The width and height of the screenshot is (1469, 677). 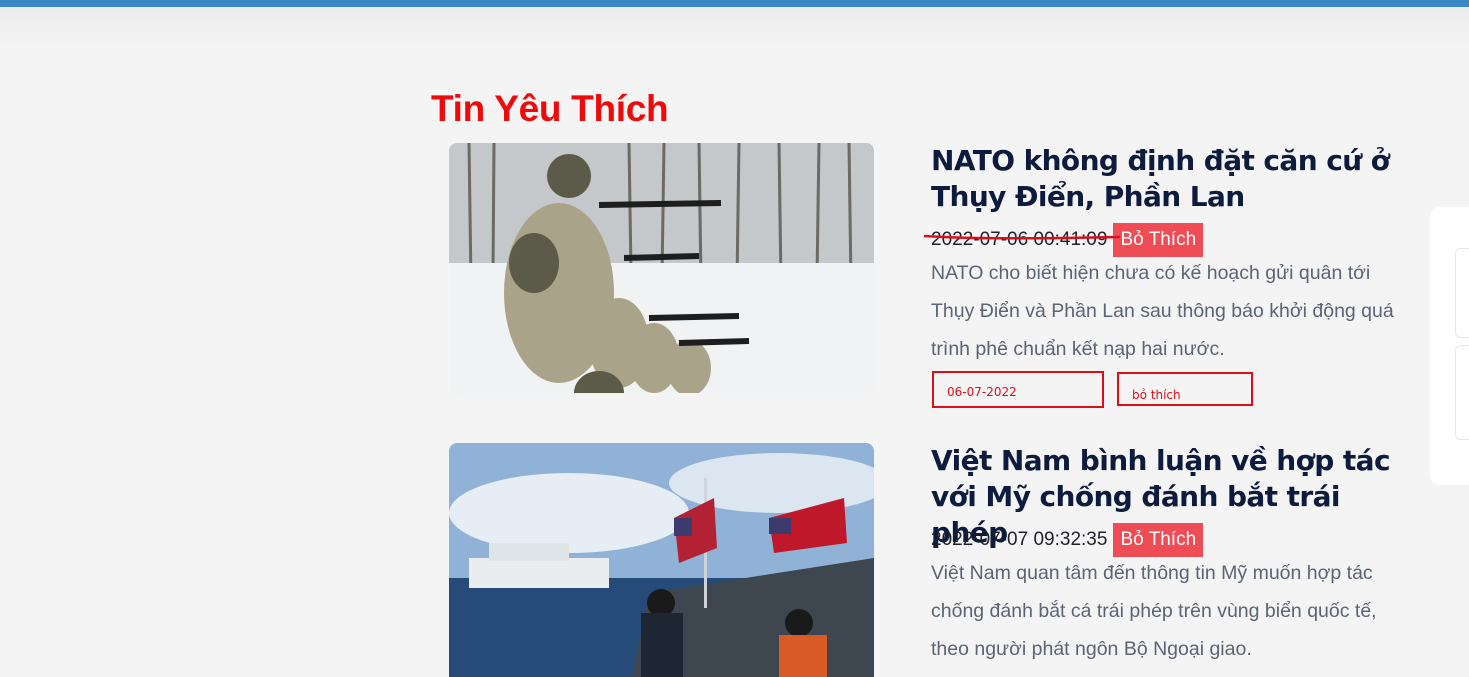 I want to click on article-meta: 2022-07-07 09:32:35 Bỏ Thích, so click(x=1067, y=540).